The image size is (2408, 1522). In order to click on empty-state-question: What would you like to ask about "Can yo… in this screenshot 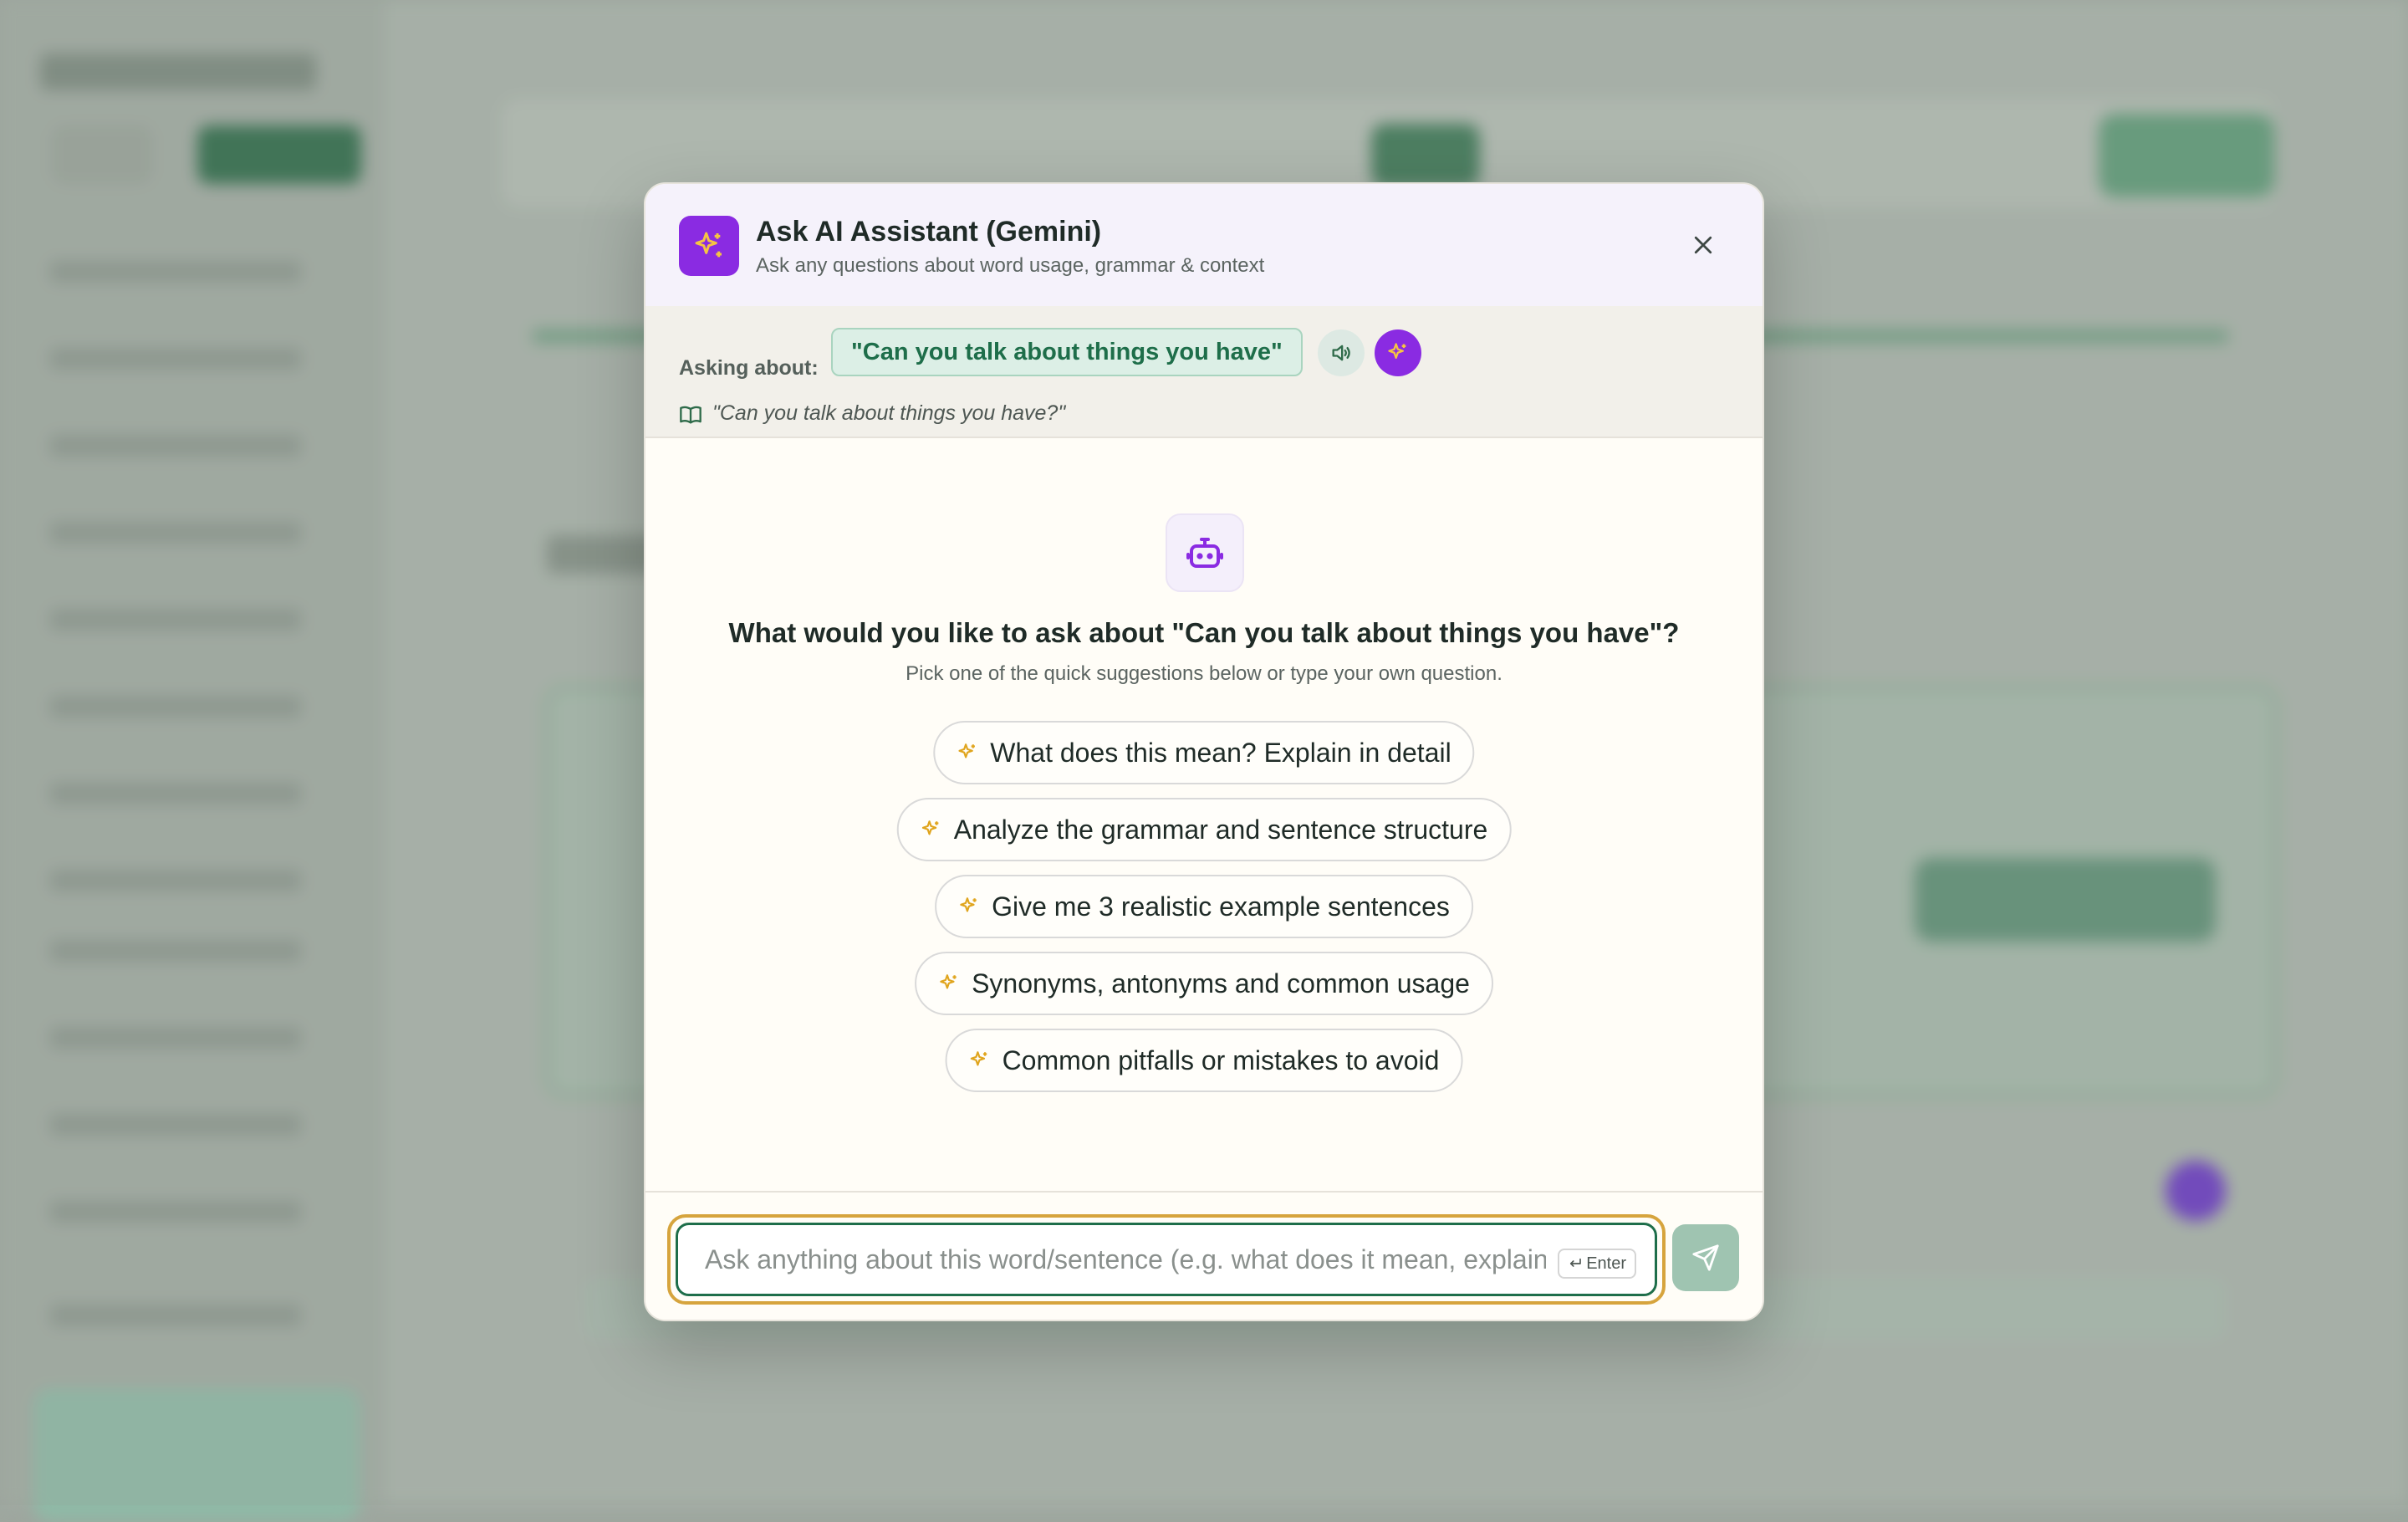, I will do `click(1204, 632)`.